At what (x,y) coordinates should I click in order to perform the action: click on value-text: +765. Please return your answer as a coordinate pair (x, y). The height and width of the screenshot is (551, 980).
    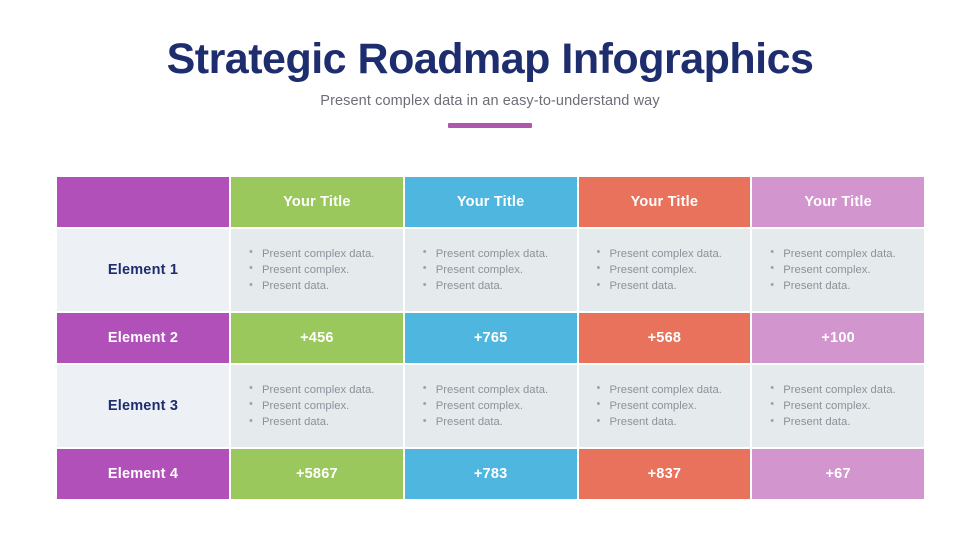
    Looking at the image, I should click on (490, 338).